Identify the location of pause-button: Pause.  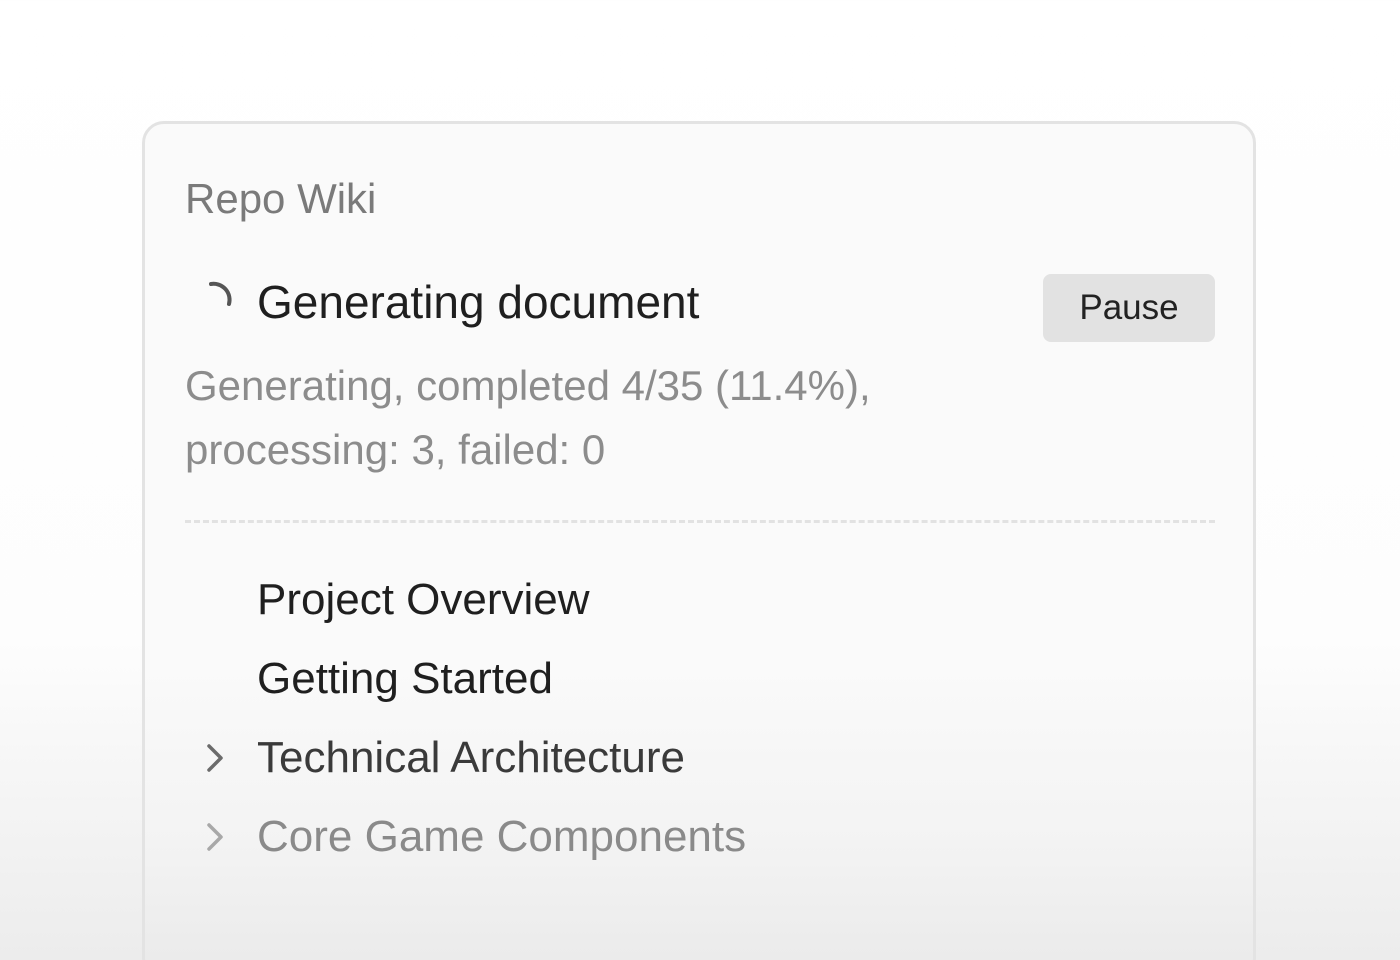
(1129, 308).